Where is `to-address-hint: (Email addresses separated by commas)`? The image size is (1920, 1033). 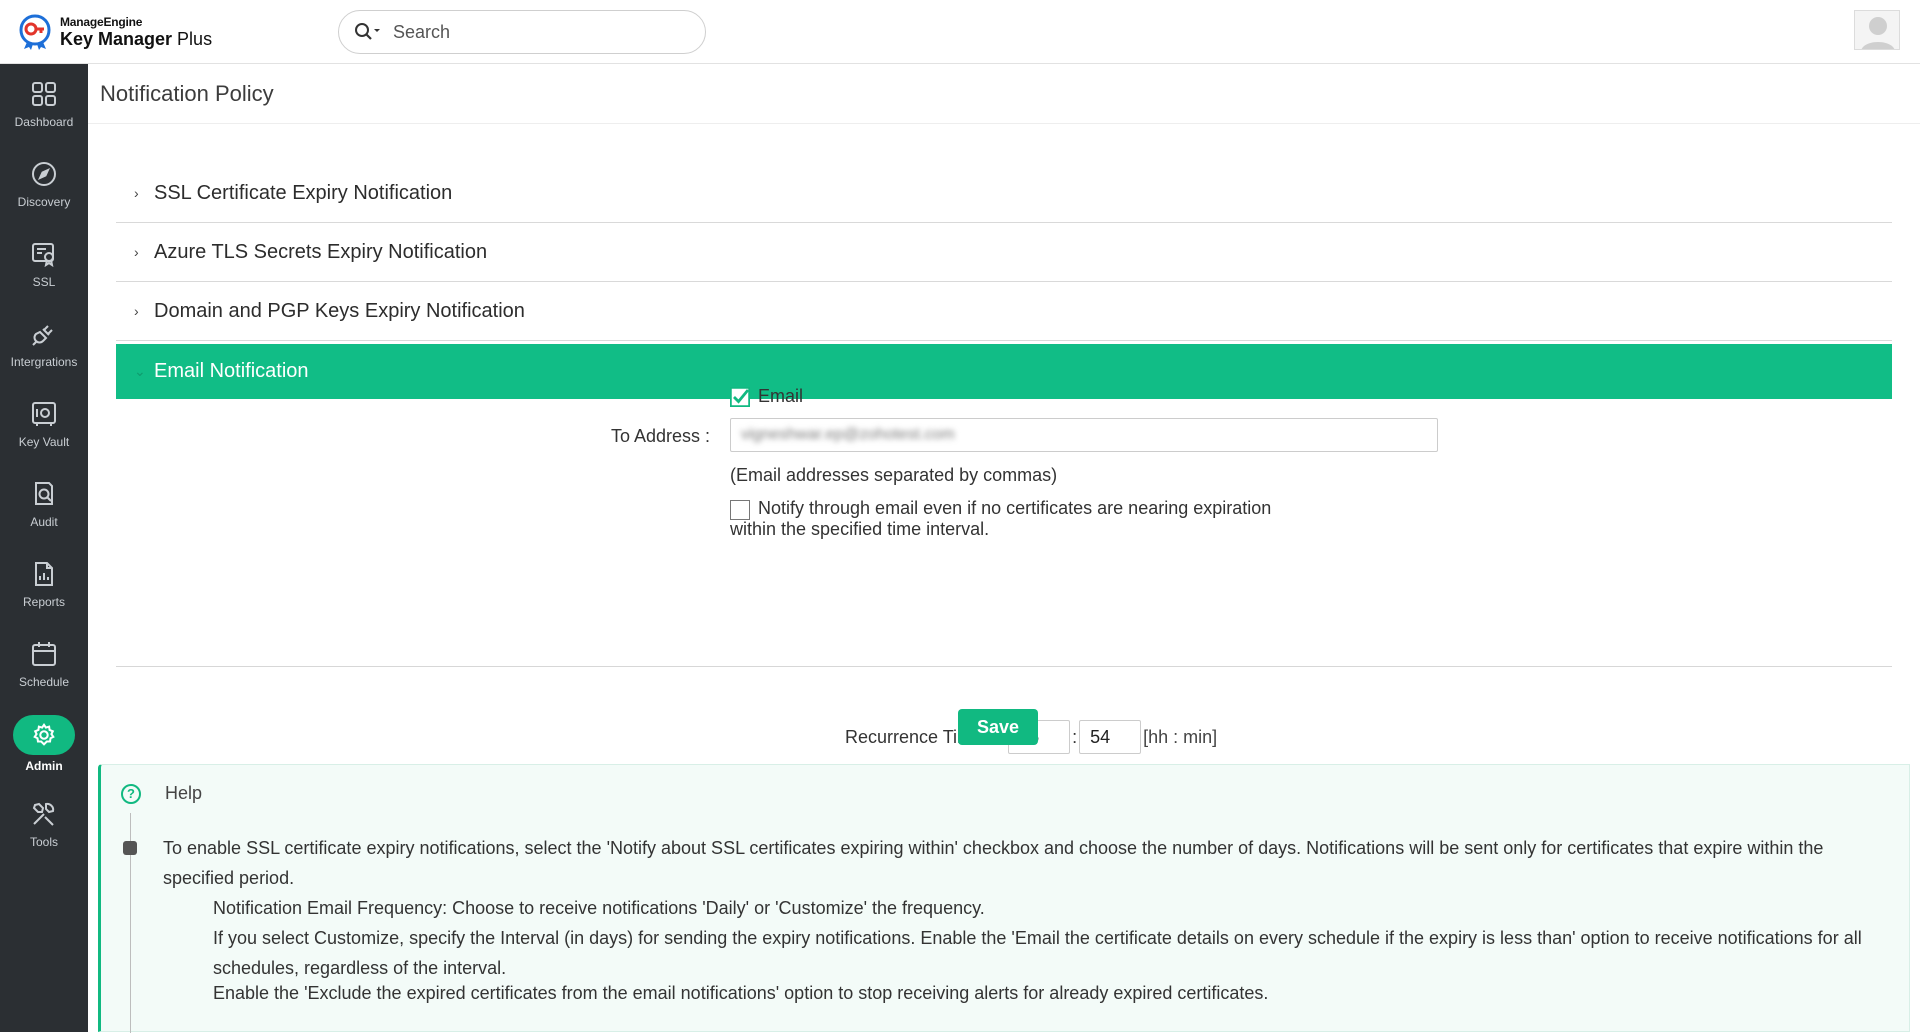
to-address-hint: (Email addresses separated by commas) is located at coordinates (894, 475).